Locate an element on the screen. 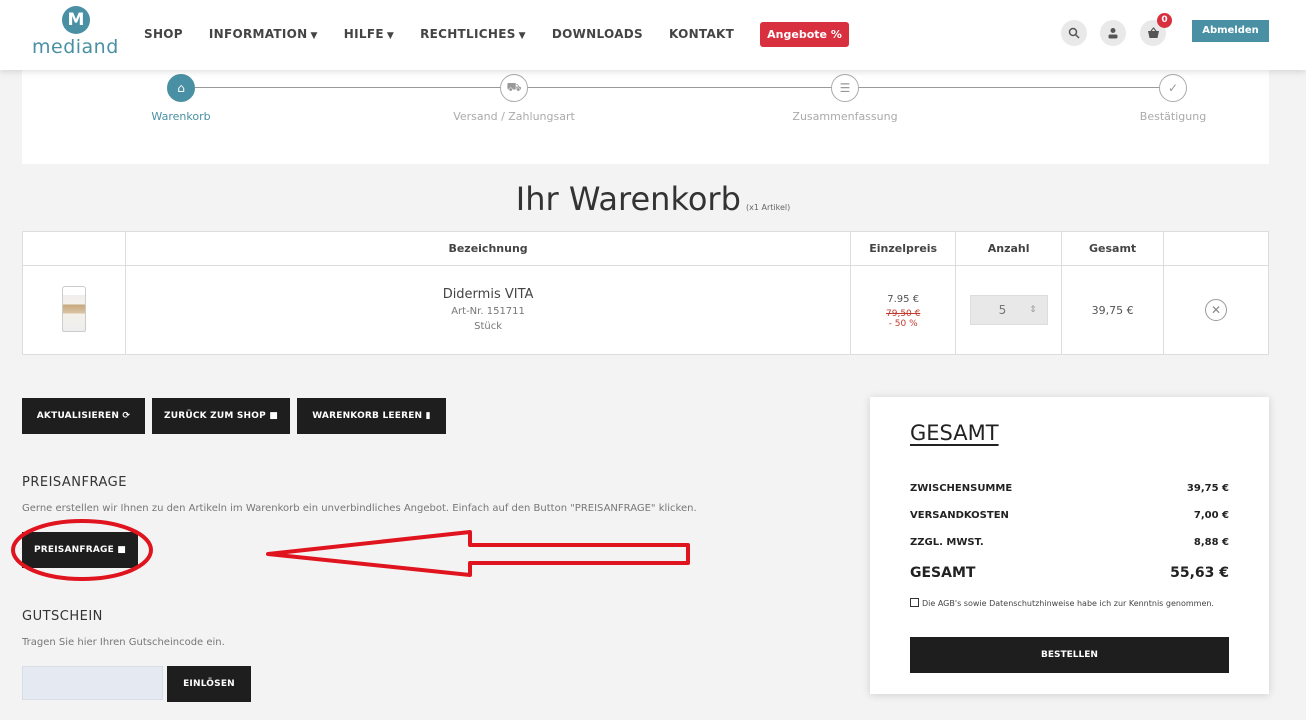 The image size is (1306, 720). summary-row-total: GESAMT 55,63 € is located at coordinates (1069, 573).